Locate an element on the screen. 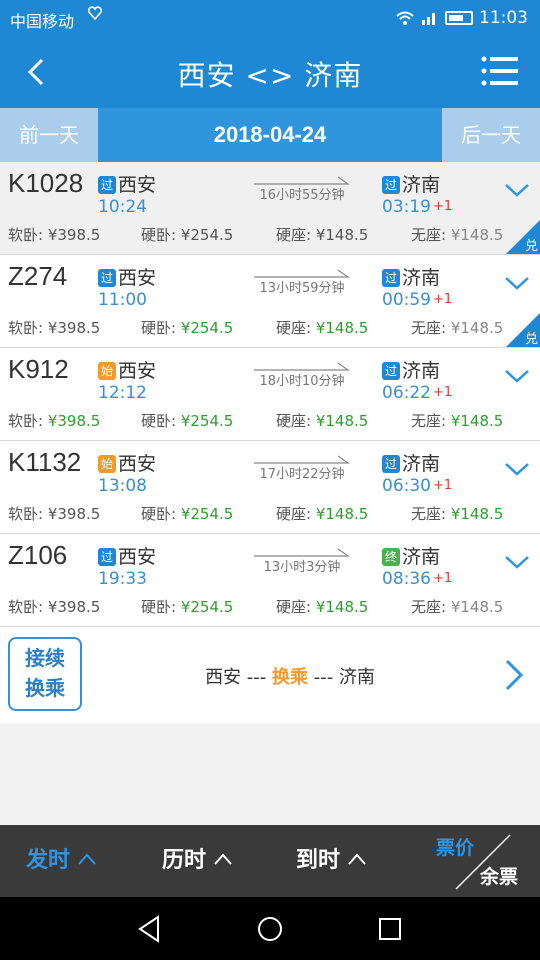 The height and width of the screenshot is (960, 540). current-date: 2018-04-24 is located at coordinates (270, 135).